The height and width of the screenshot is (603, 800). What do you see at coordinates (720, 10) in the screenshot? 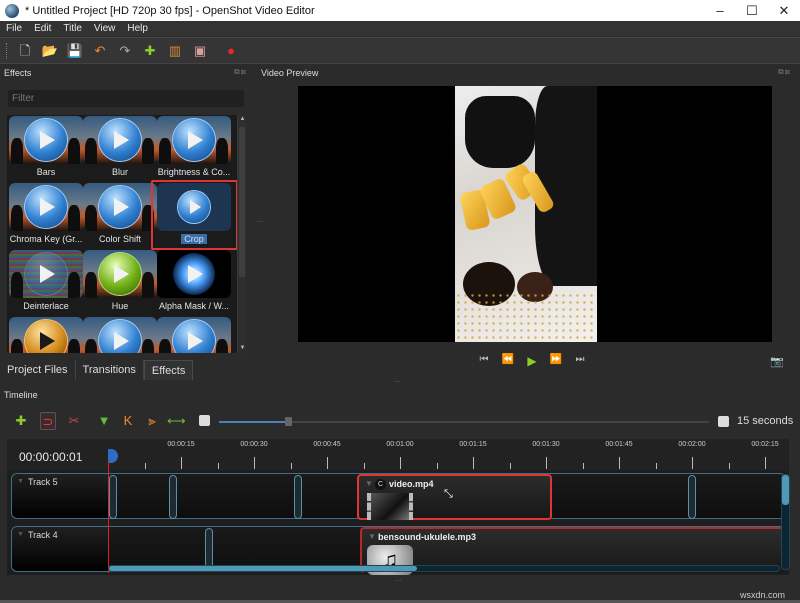
I see `minimize-button: –` at bounding box center [720, 10].